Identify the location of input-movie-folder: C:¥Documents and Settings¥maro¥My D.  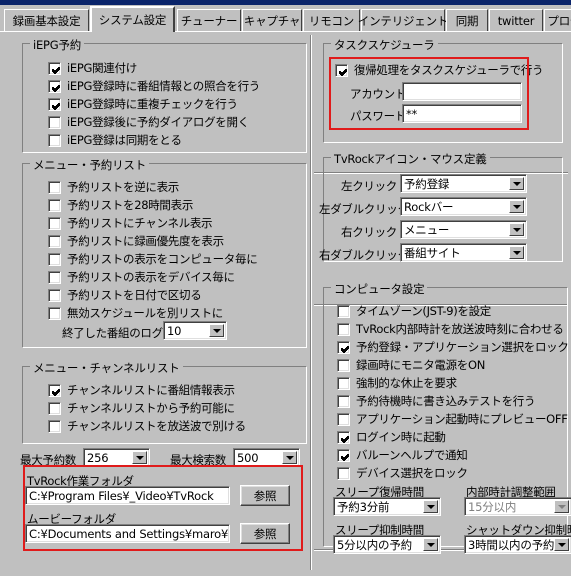
(127, 533).